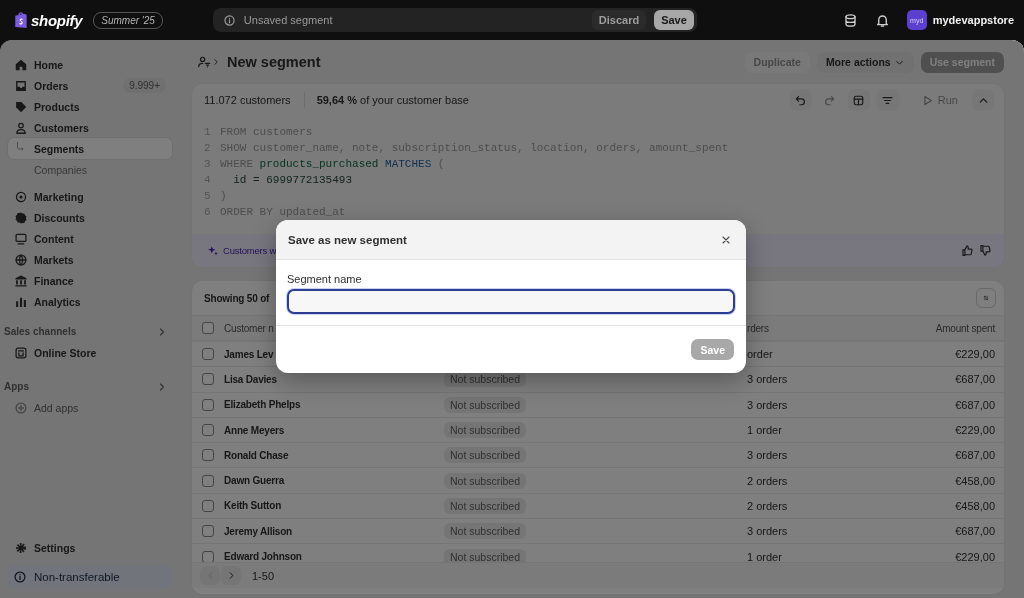 The width and height of the screenshot is (1024, 598). Describe the element at coordinates (851, 20) in the screenshot. I see `database-icon` at that location.